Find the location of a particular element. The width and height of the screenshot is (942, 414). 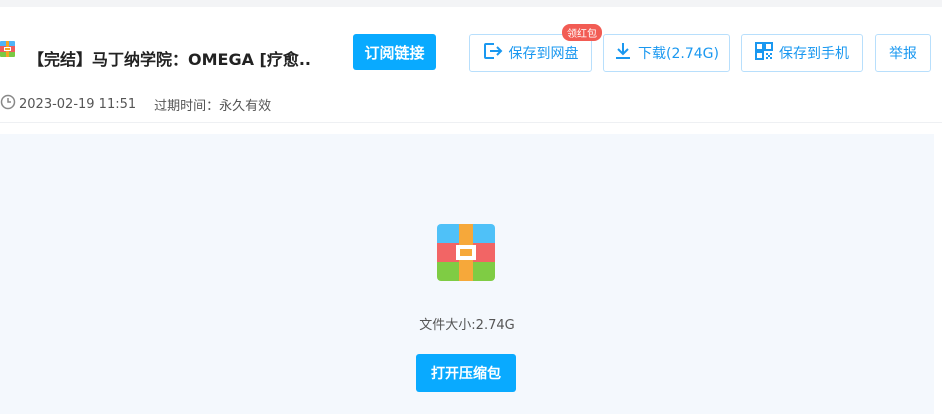

download-icon is located at coordinates (623, 53).